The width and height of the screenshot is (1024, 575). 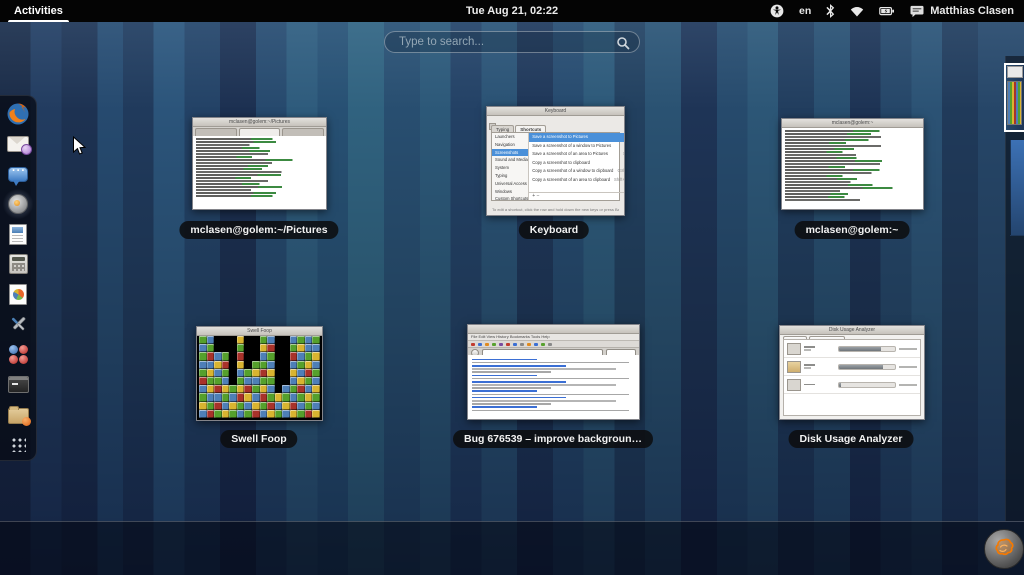 I want to click on dock-item-tweak-tool, so click(x=18, y=324).